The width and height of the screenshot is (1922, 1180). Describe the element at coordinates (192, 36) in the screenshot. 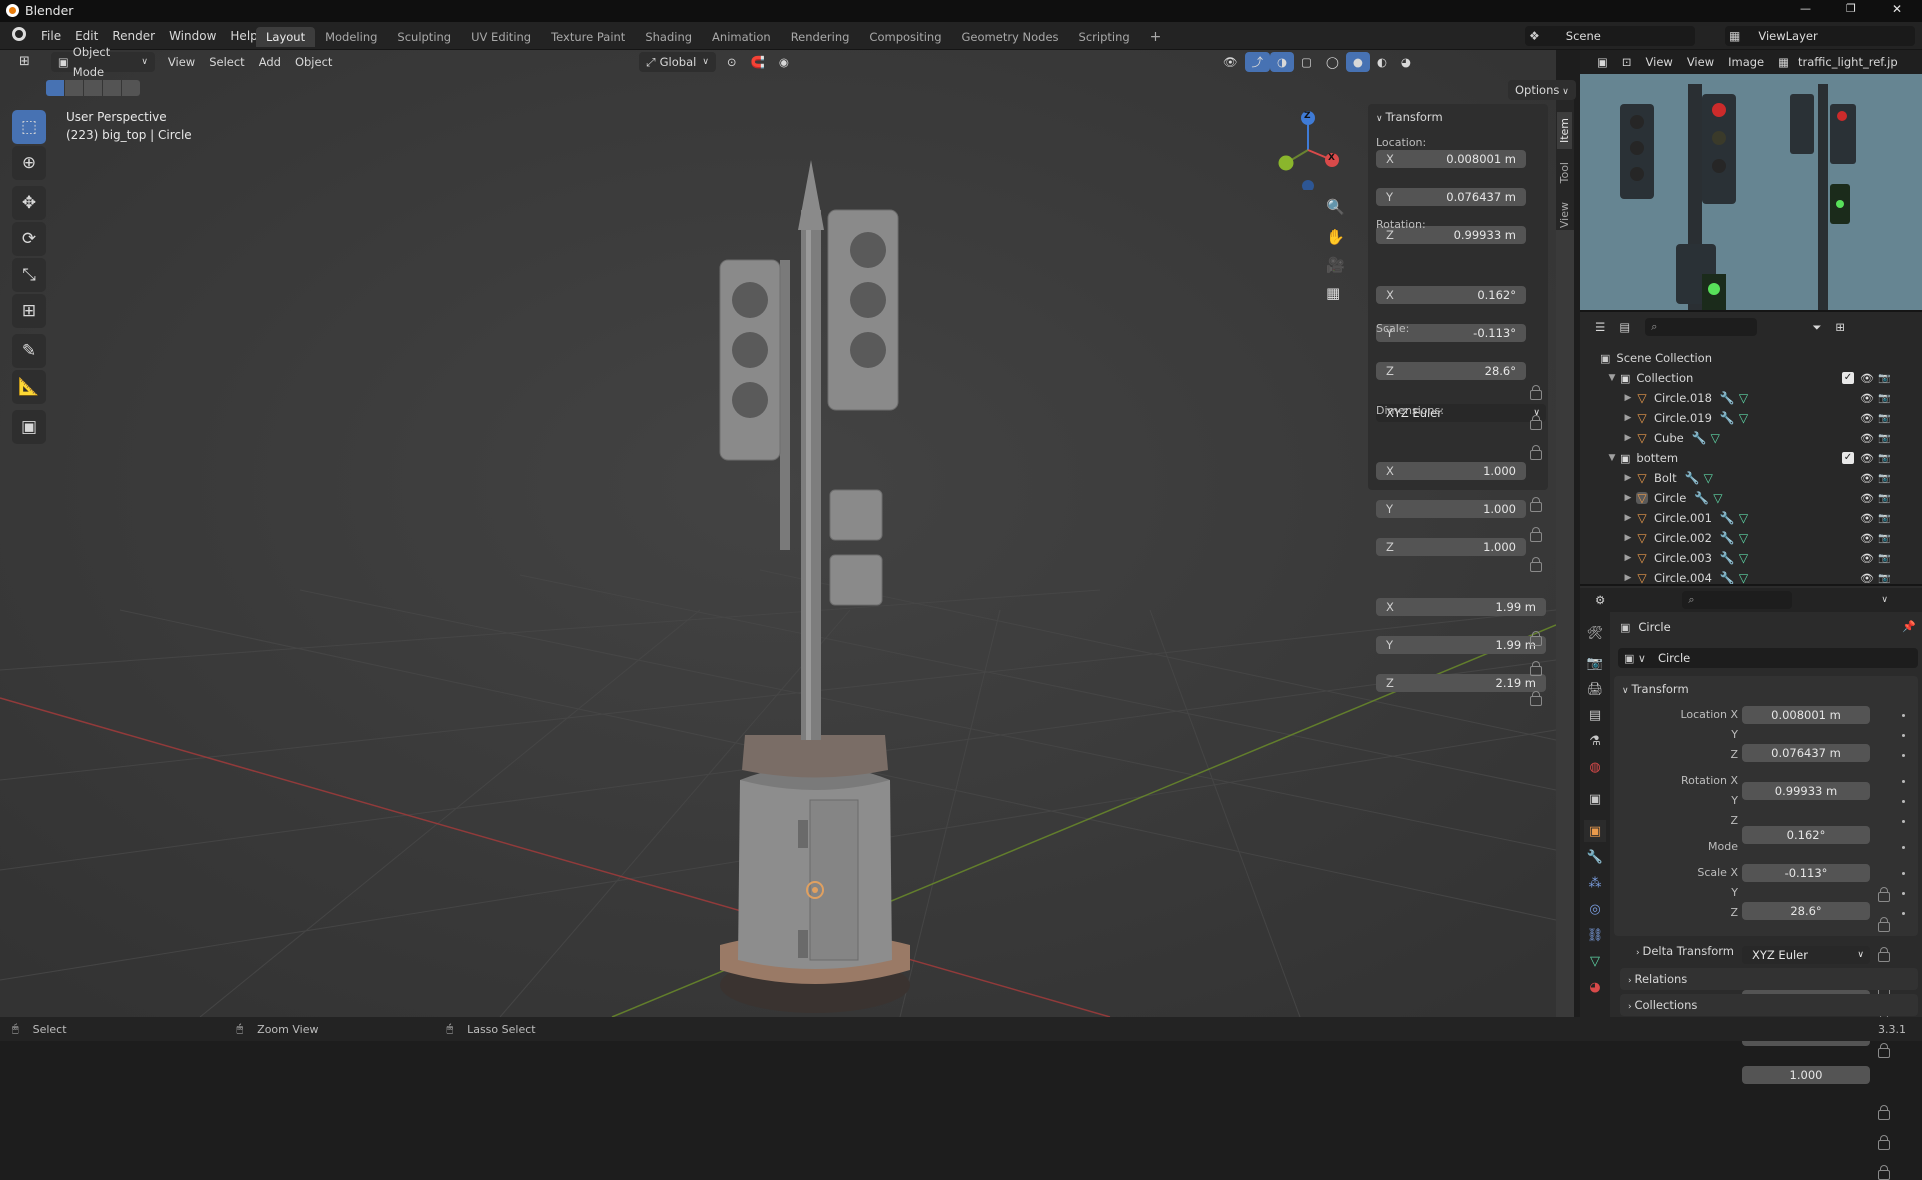

I see `menu-window: Window` at that location.